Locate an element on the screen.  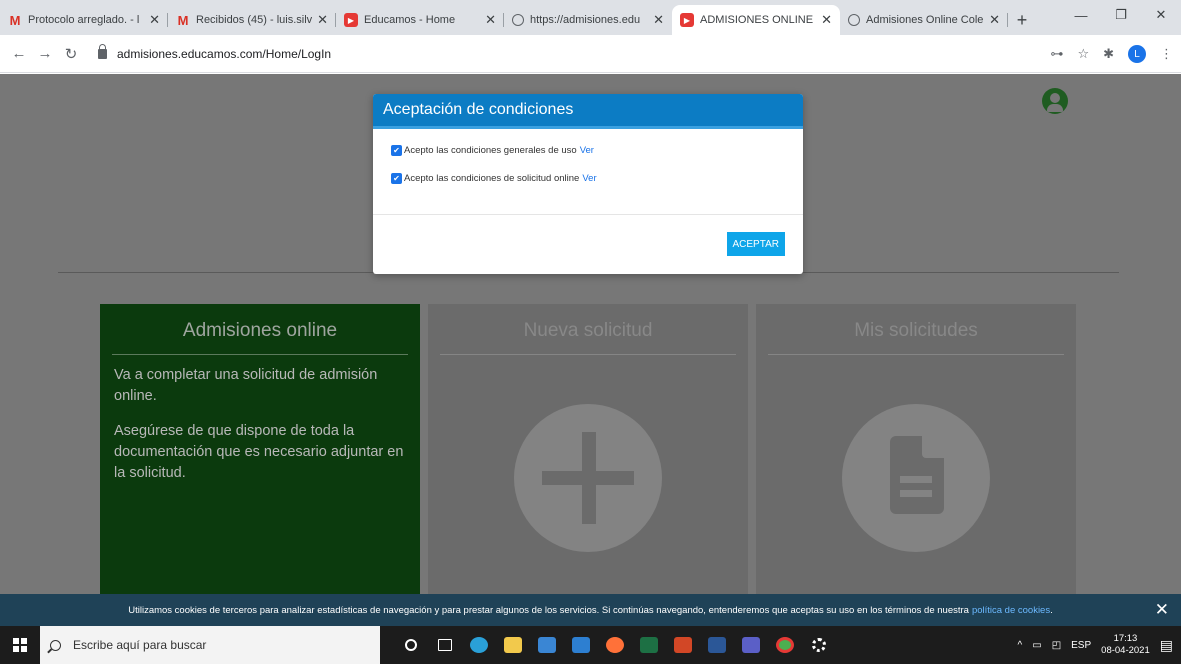
url-text: admisiones.educamos.com/Home/LogIn is located at coordinates (224, 53).